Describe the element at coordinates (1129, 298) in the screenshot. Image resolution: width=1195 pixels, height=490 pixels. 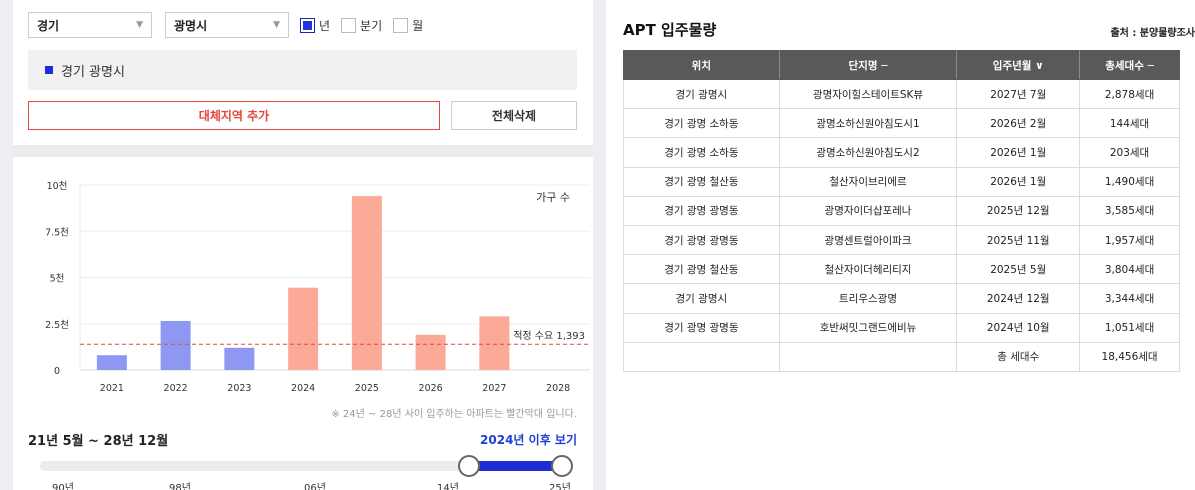
I see `cell-households: 3,344세대` at that location.